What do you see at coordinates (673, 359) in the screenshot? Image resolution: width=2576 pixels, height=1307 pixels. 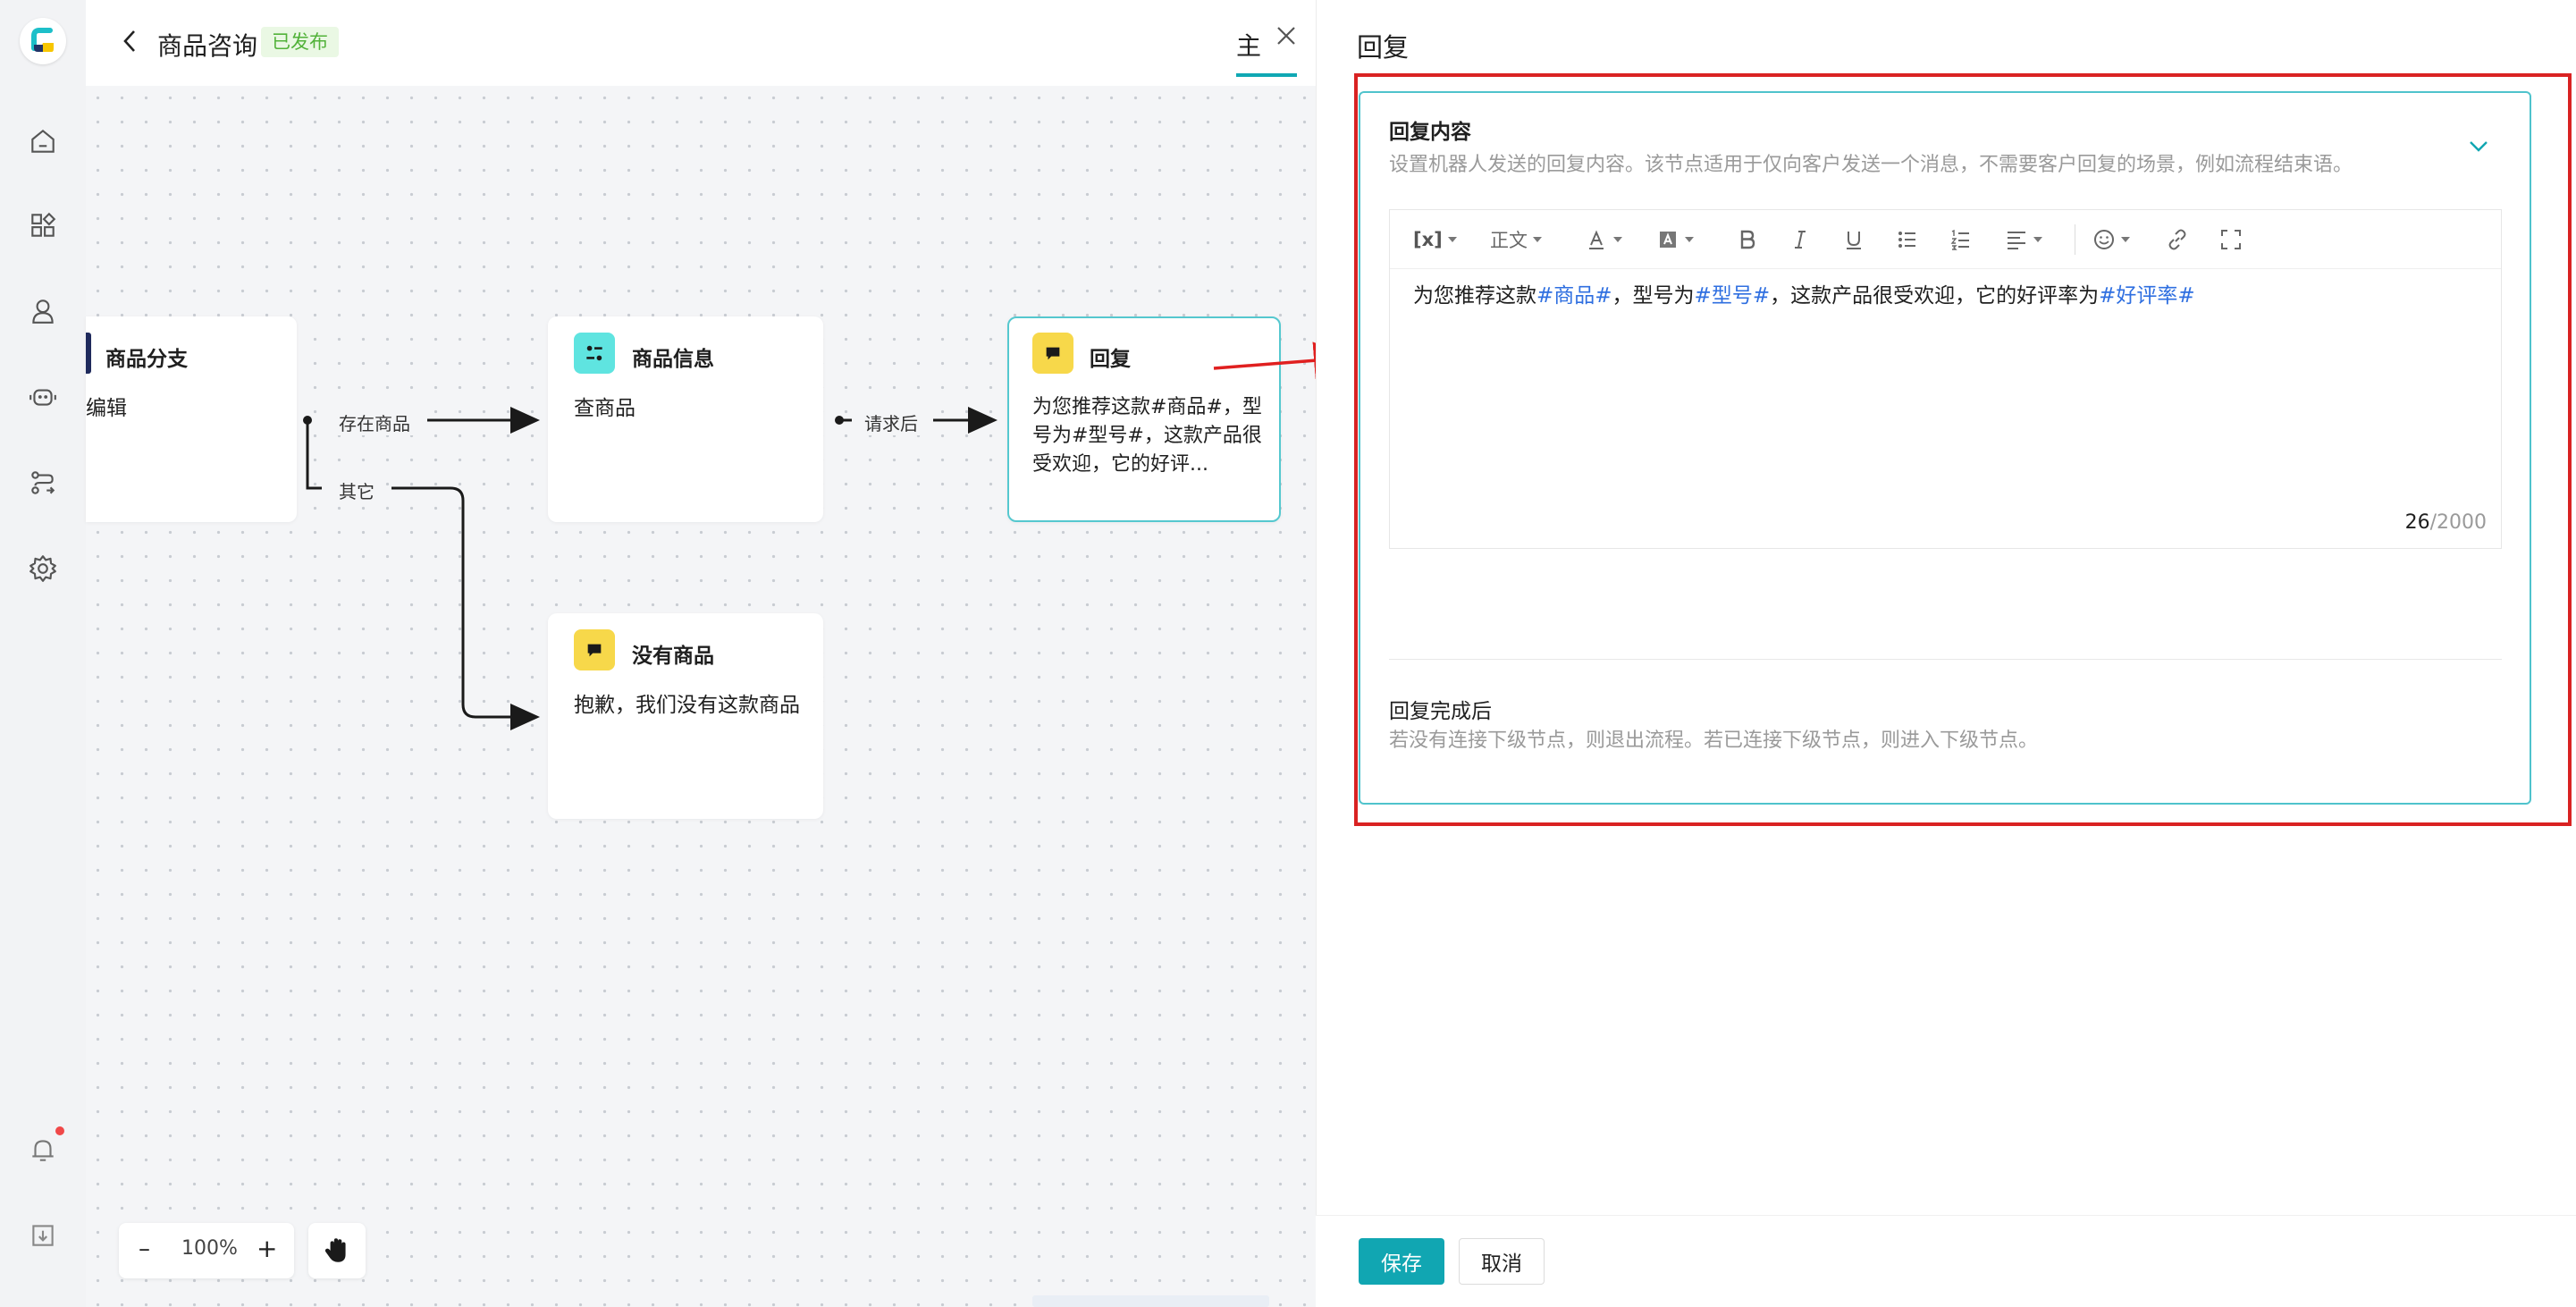 I see `node-title: 商品信息` at bounding box center [673, 359].